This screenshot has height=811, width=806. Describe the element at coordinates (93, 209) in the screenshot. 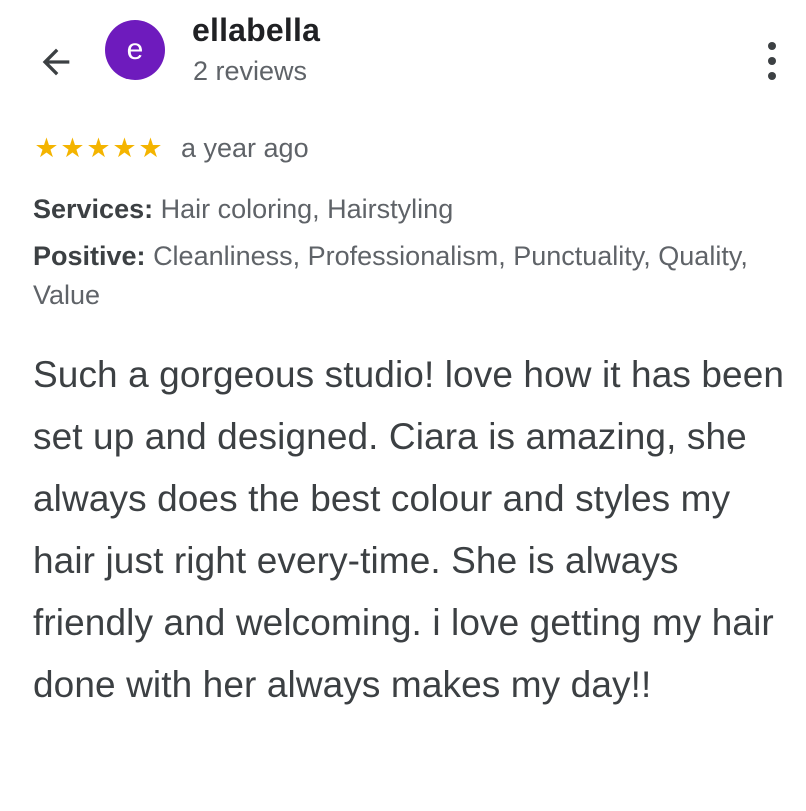

I see `services-label: Services:` at that location.